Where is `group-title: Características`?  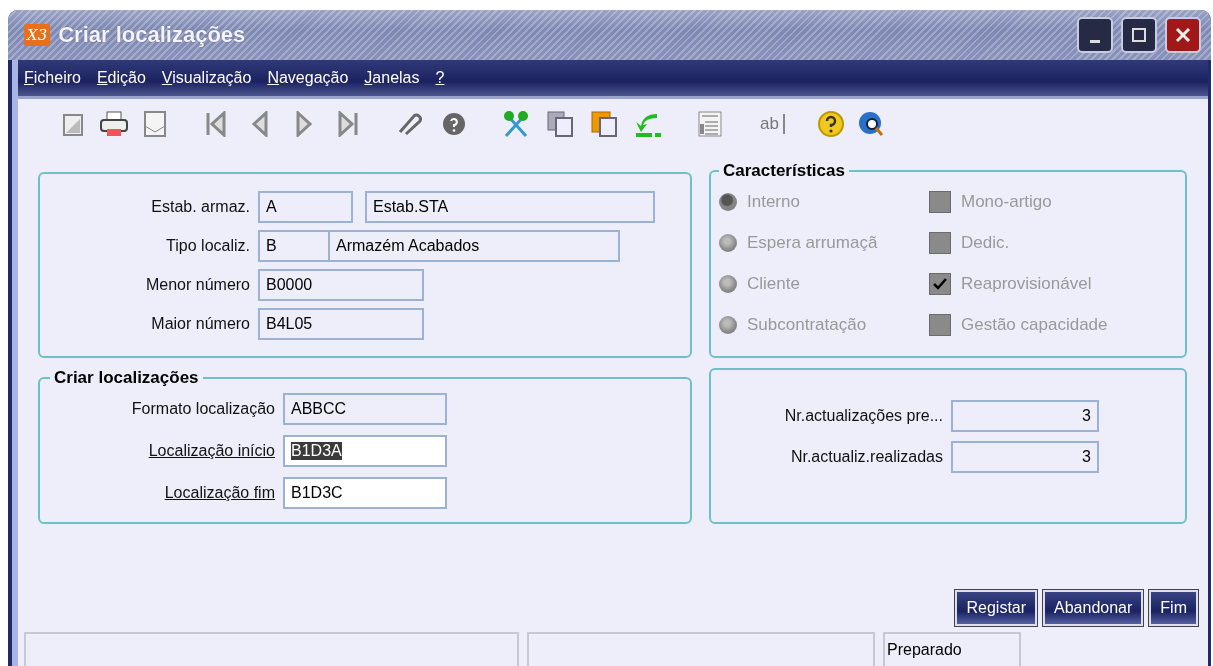
group-title: Características is located at coordinates (784, 171).